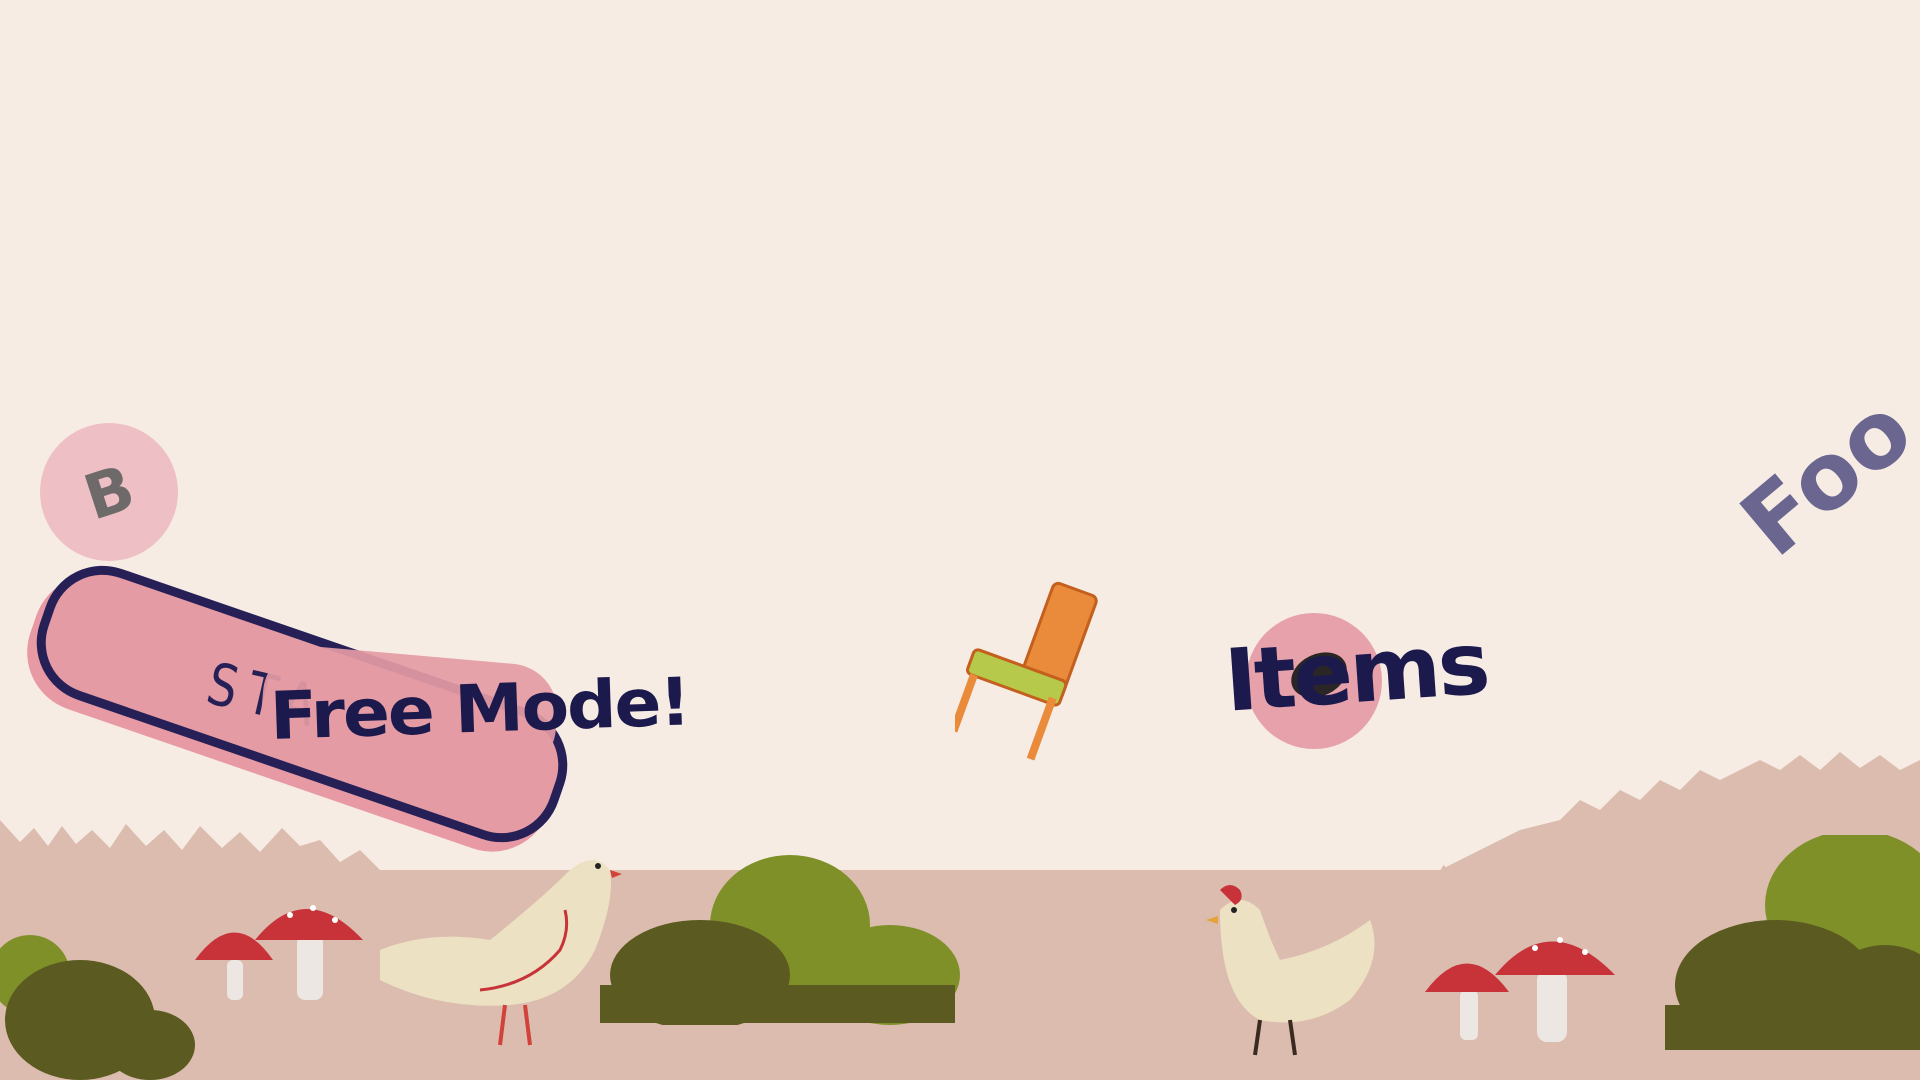  I want to click on dove-icon, so click(501, 953).